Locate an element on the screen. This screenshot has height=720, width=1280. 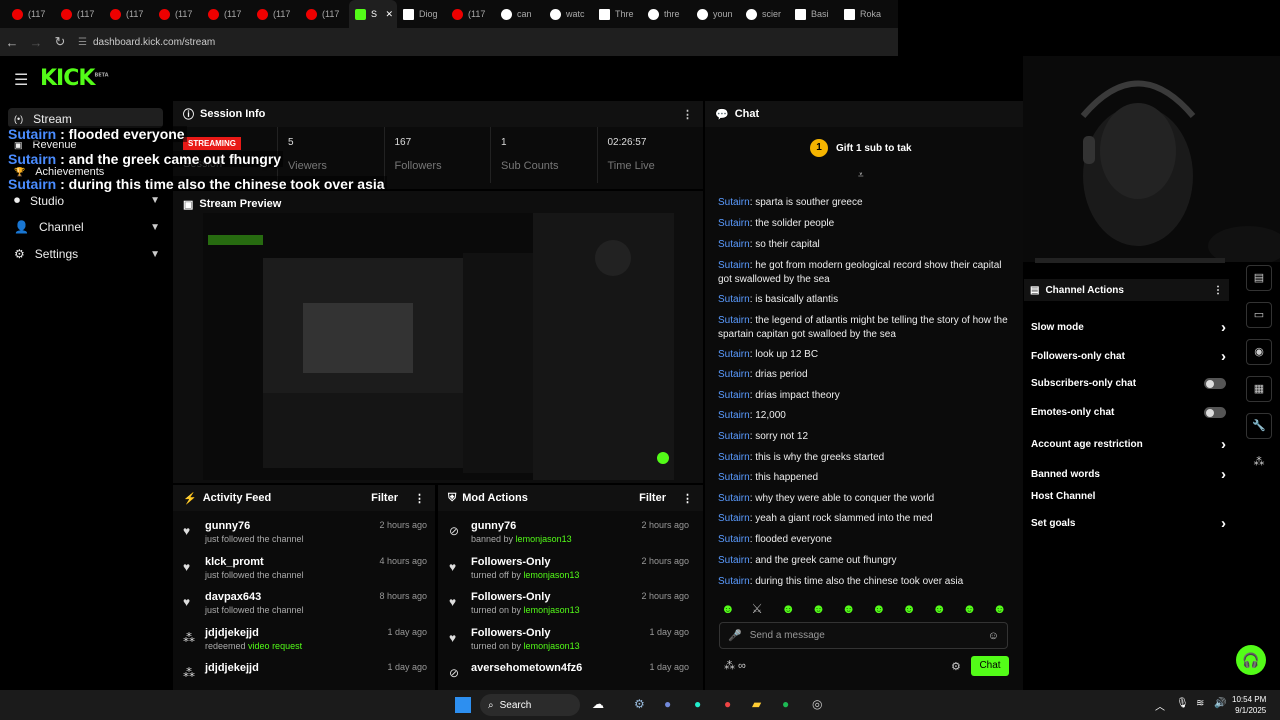
back-icon: ← is located at coordinates (12, 42).